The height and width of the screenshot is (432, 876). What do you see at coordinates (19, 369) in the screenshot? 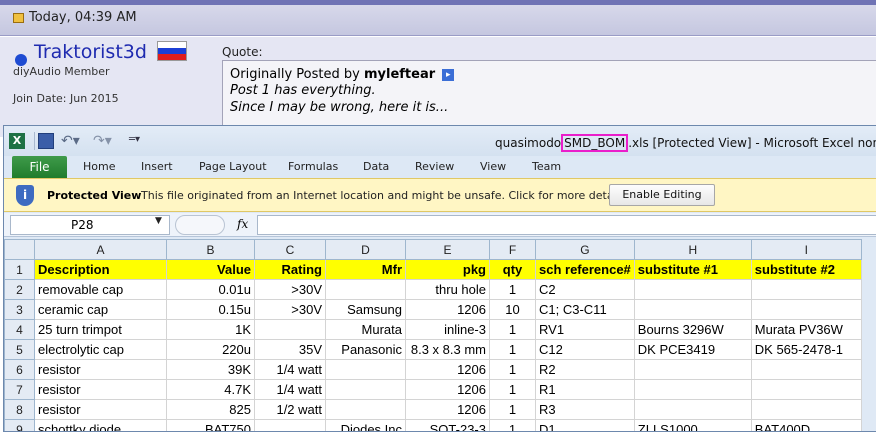
I see `row-header: 6` at bounding box center [19, 369].